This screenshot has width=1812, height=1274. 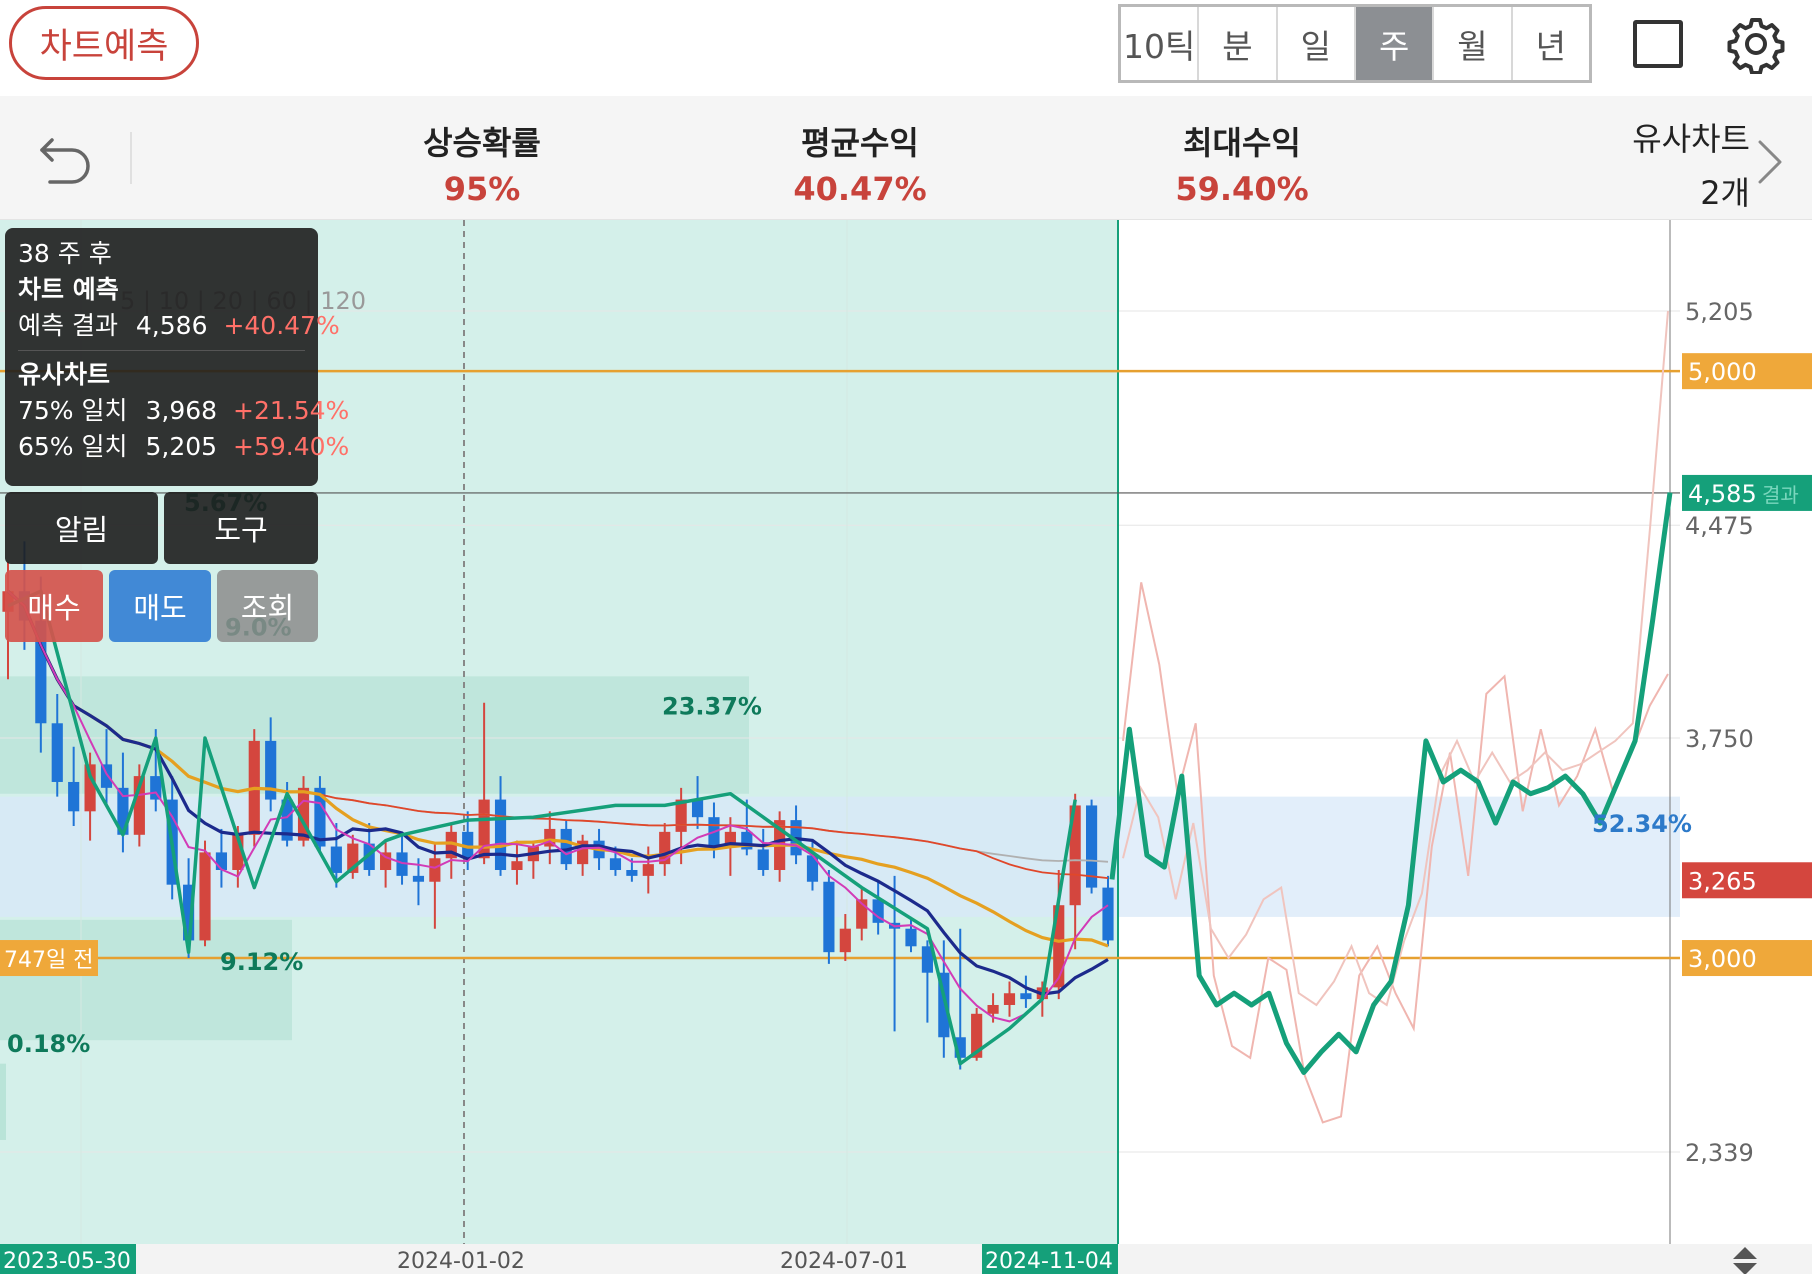 What do you see at coordinates (261, 962) in the screenshot?
I see `percent-annotation-1: 9.12%` at bounding box center [261, 962].